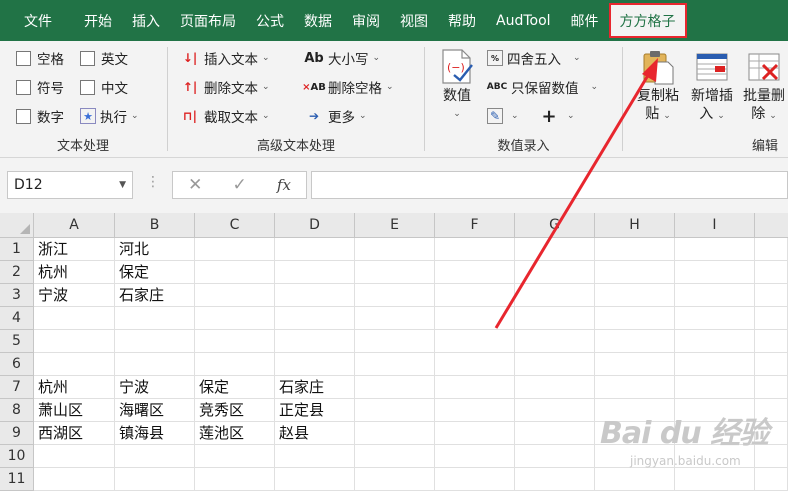 This screenshot has height=493, width=788. I want to click on cell-g5, so click(555, 341).